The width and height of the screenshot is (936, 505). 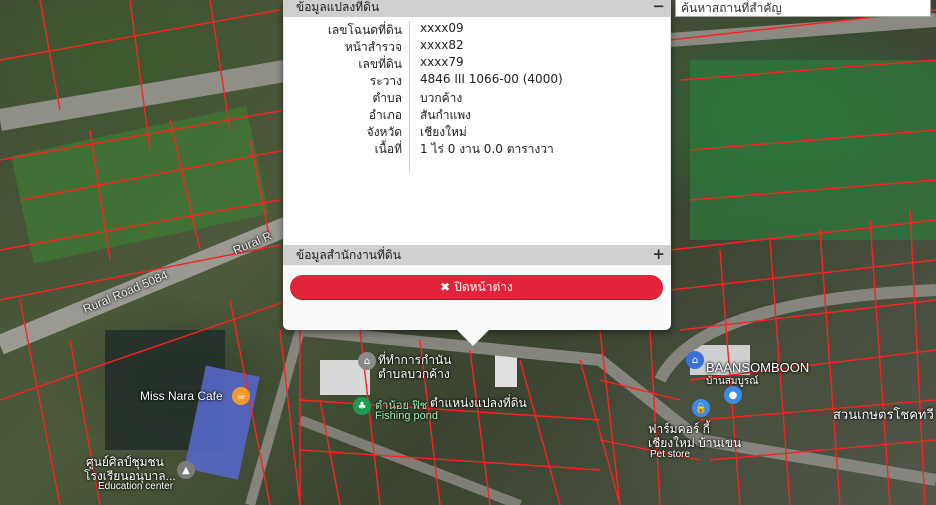 I want to click on poi-label: ตำบลบวกค้าง, so click(x=414, y=374).